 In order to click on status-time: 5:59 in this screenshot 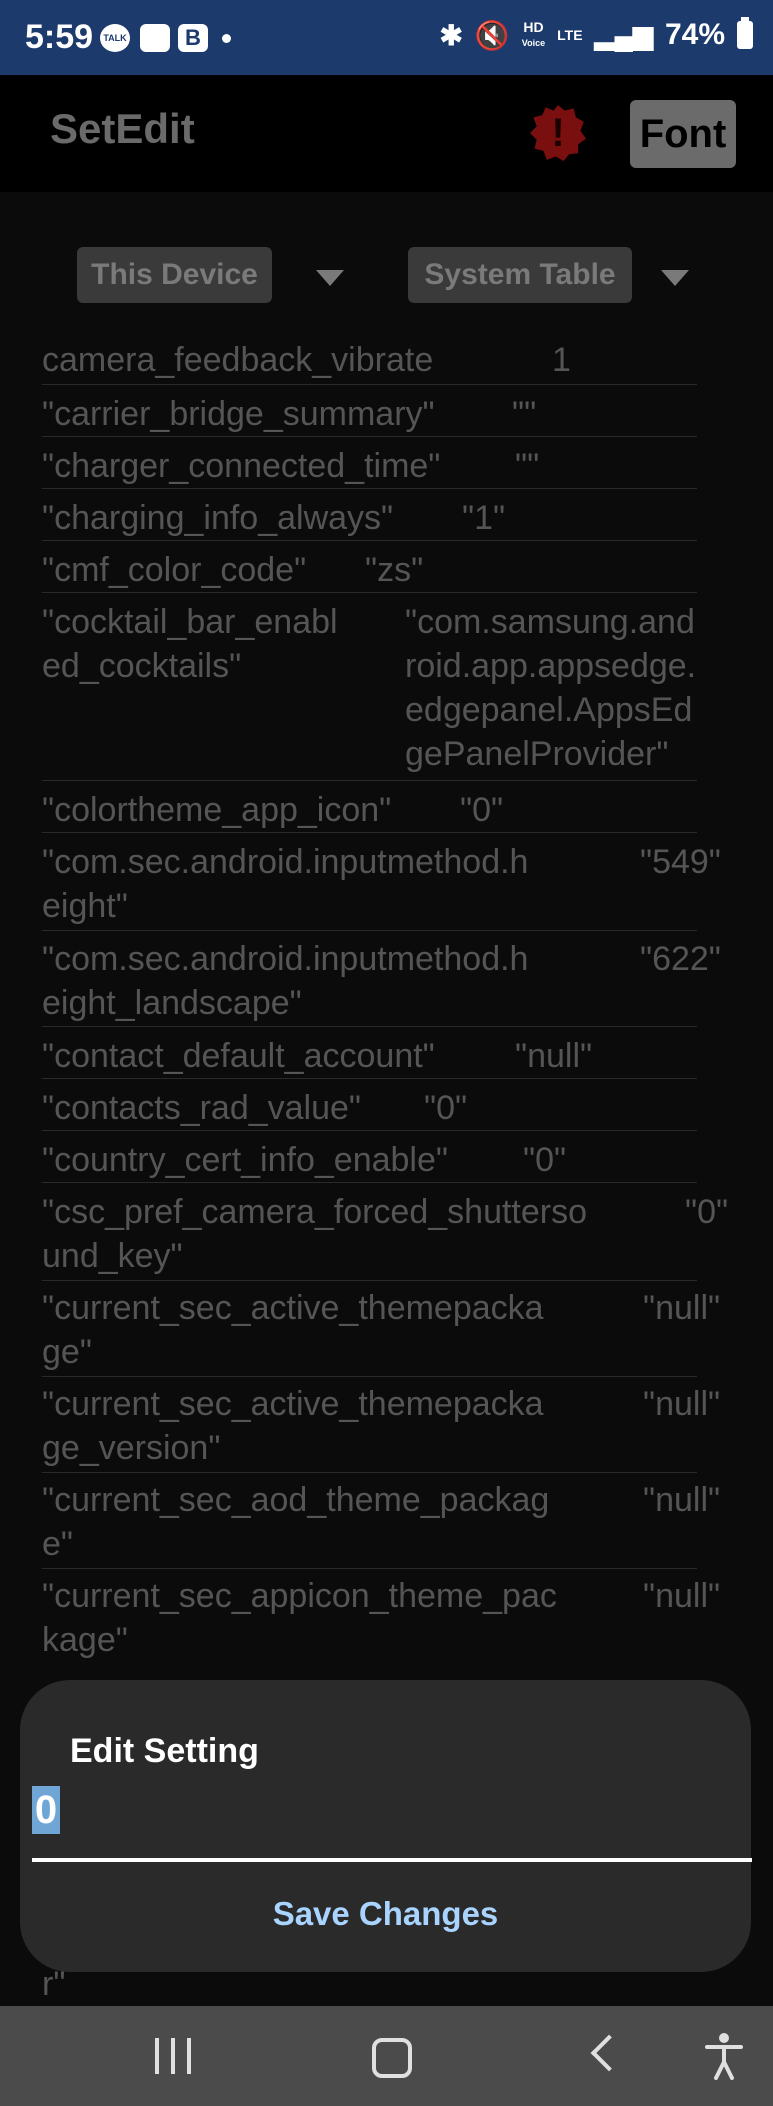, I will do `click(59, 37)`.